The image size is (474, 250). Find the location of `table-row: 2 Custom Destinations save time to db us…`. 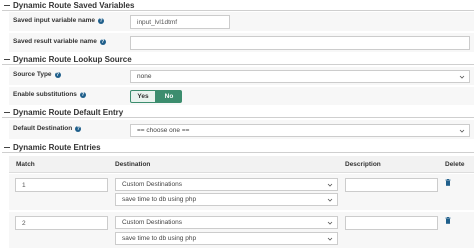

table-row: 2 Custom Destinations save time to db us… is located at coordinates (241, 230).